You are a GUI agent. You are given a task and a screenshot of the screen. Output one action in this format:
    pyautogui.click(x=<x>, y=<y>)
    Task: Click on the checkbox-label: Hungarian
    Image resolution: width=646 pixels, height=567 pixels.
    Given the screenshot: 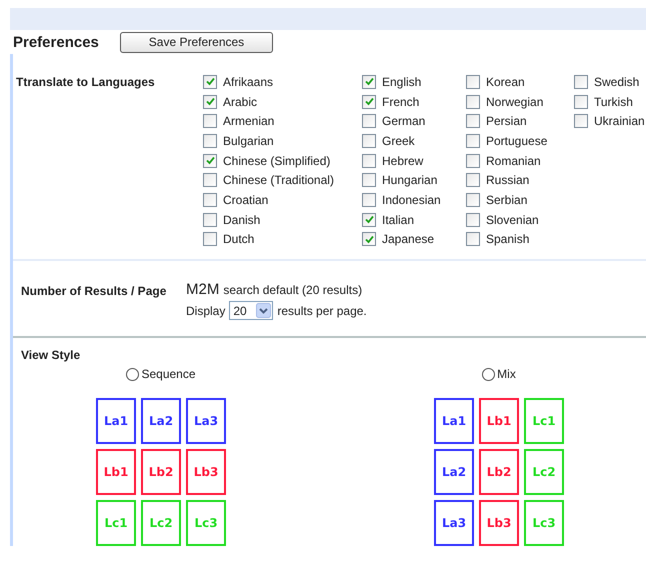 What is the action you would take?
    pyautogui.click(x=410, y=180)
    